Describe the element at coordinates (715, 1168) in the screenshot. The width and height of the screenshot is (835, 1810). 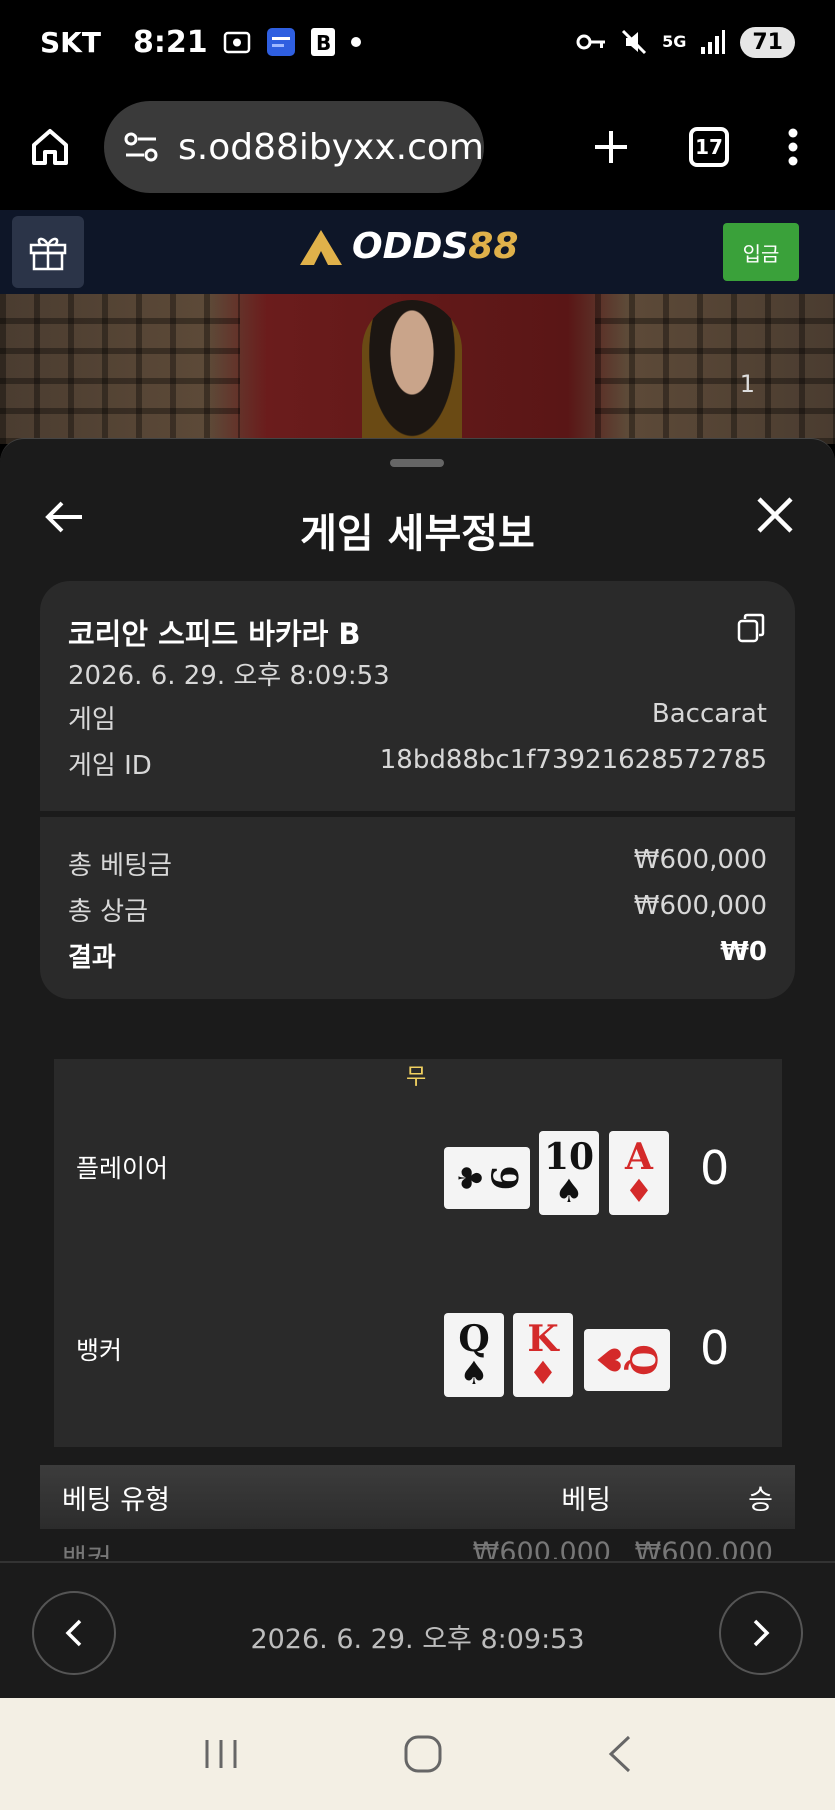
I see `player-score: 0` at that location.